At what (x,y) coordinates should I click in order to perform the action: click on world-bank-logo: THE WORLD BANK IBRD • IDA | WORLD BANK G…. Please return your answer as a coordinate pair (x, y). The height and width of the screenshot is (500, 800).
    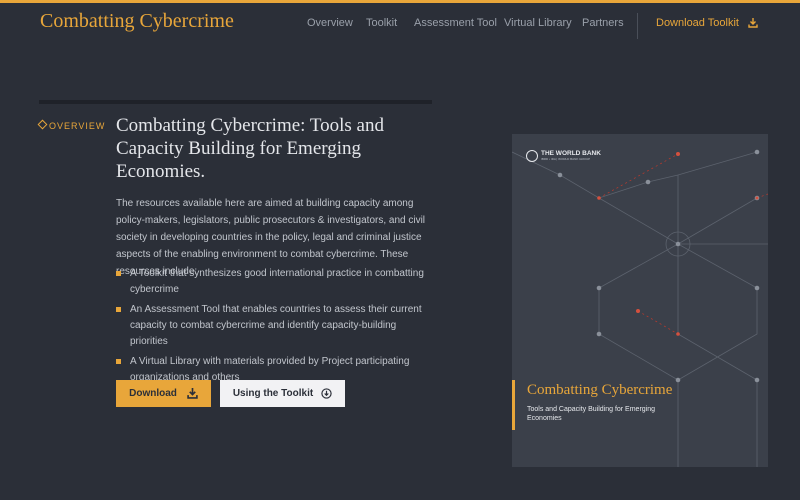
    Looking at the image, I should click on (563, 156).